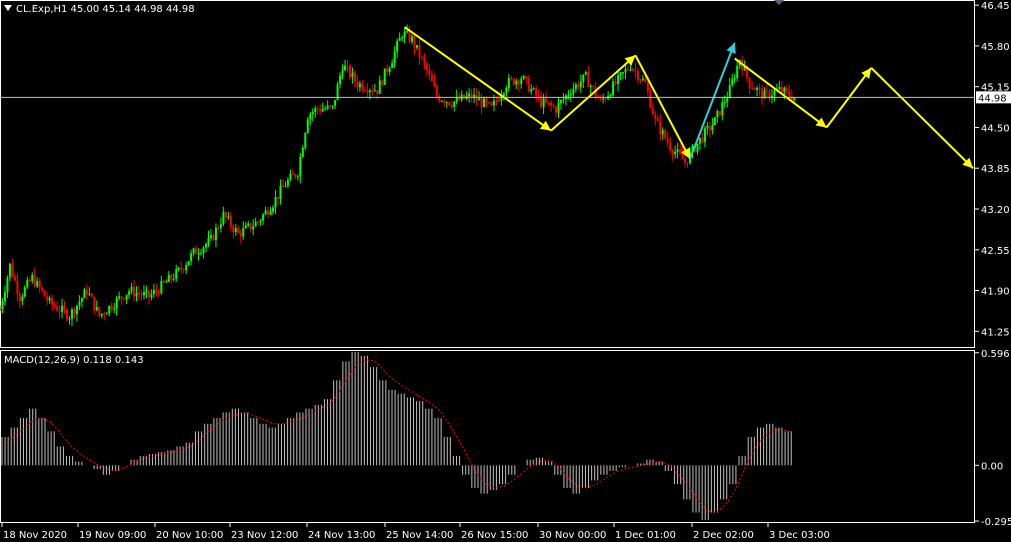  I want to click on price-tick-label: 44.50, so click(995, 128).